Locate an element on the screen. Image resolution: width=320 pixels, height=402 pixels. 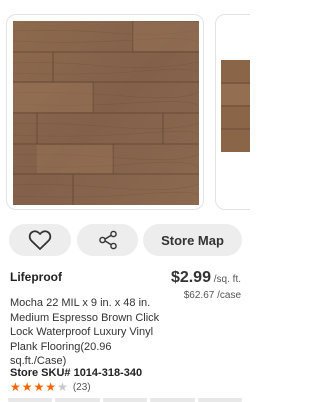
store-map-button: Store Map is located at coordinates (192, 240).